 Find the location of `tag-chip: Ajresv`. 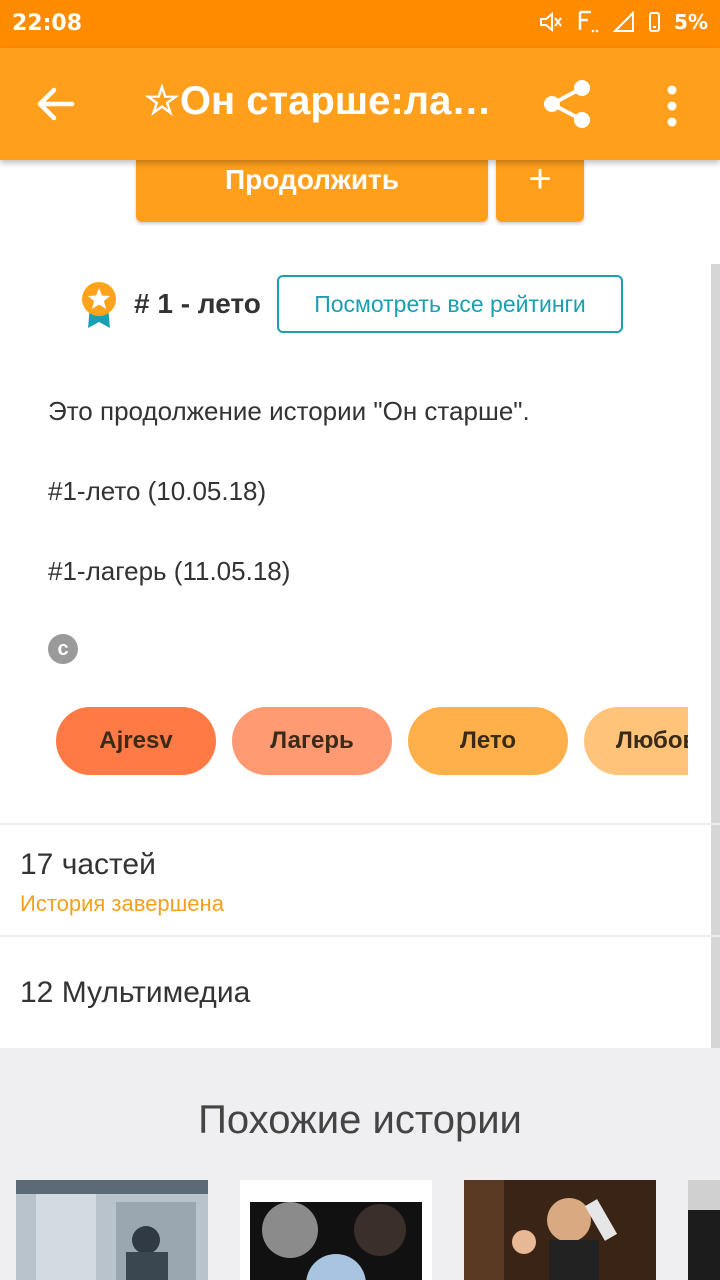

tag-chip: Ajresv is located at coordinates (136, 741).